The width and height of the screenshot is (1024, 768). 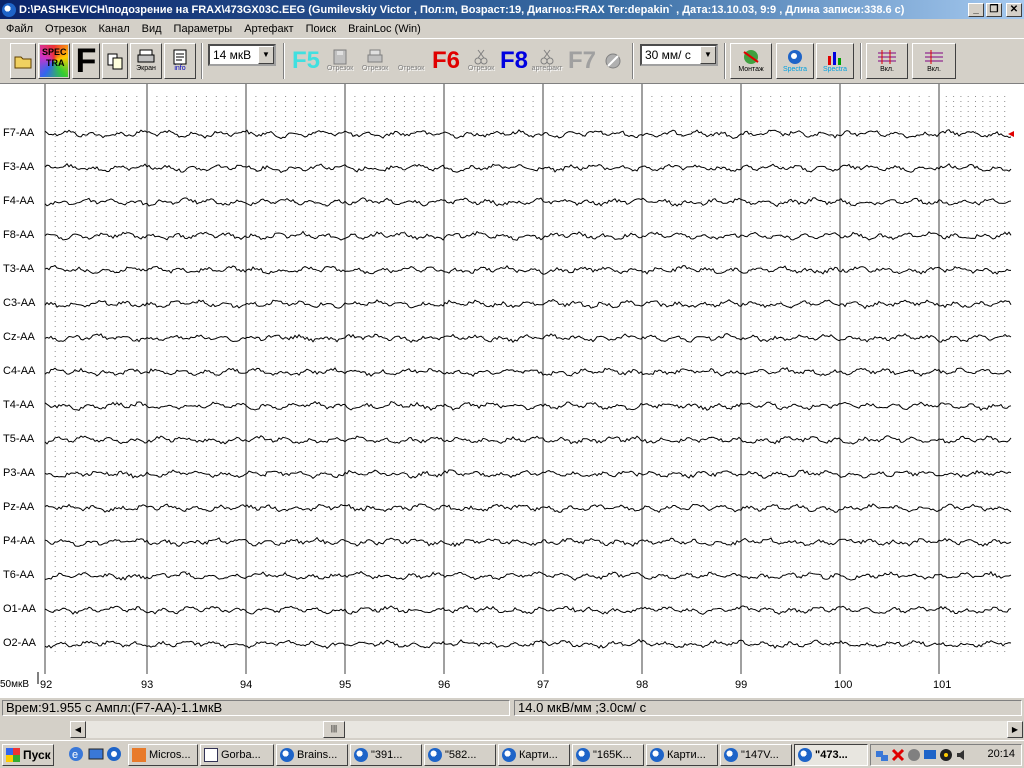 I want to click on channel-label: F7-AA, so click(x=18, y=133).